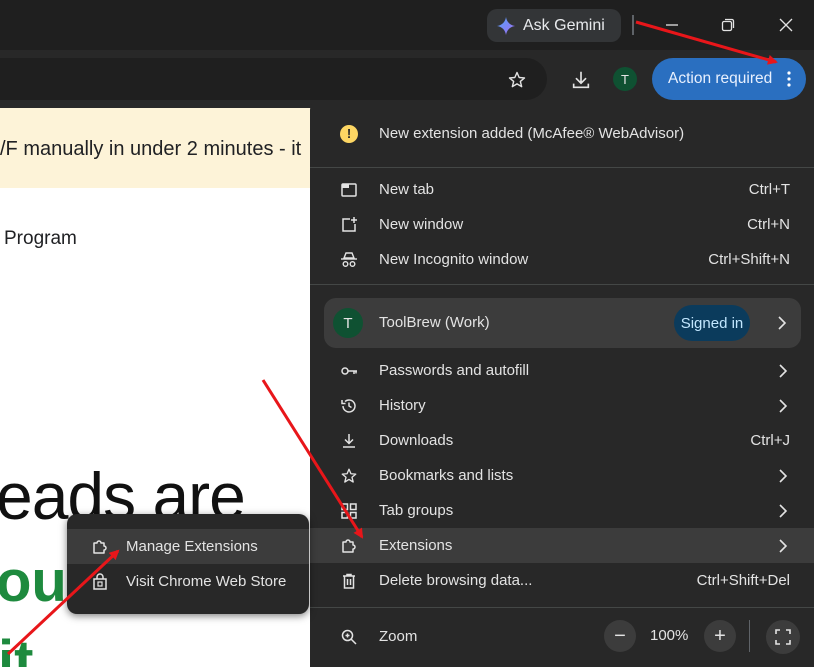 The image size is (814, 667). I want to click on extensions-submenu: Manage Extensions Visit Chrome Web Store, so click(188, 564).